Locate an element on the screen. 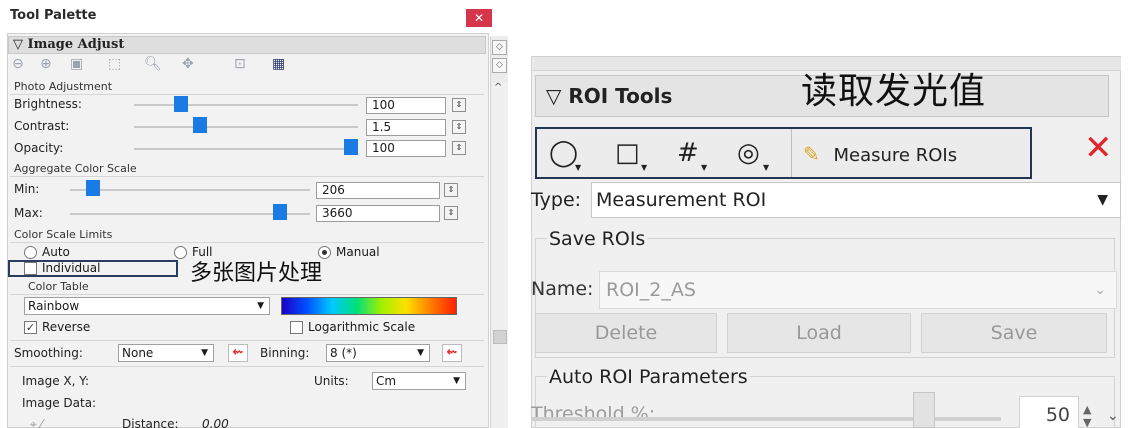  opacity-slider-thumb is located at coordinates (351, 147).